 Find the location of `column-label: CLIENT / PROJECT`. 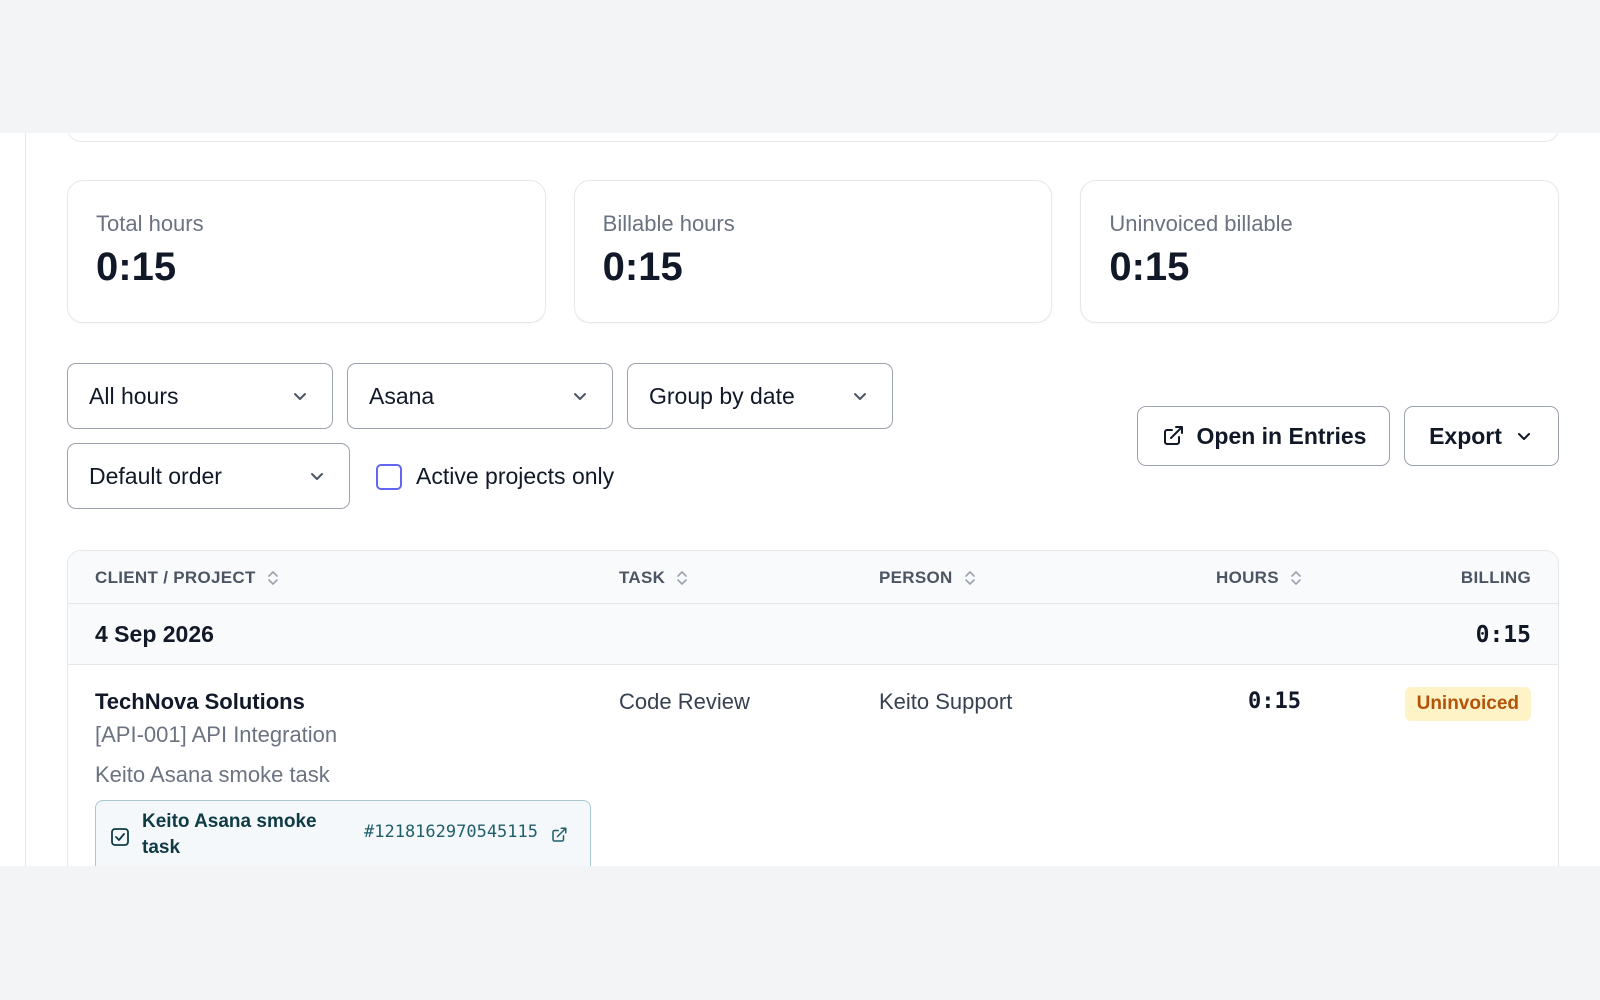

column-label: CLIENT / PROJECT is located at coordinates (175, 577).